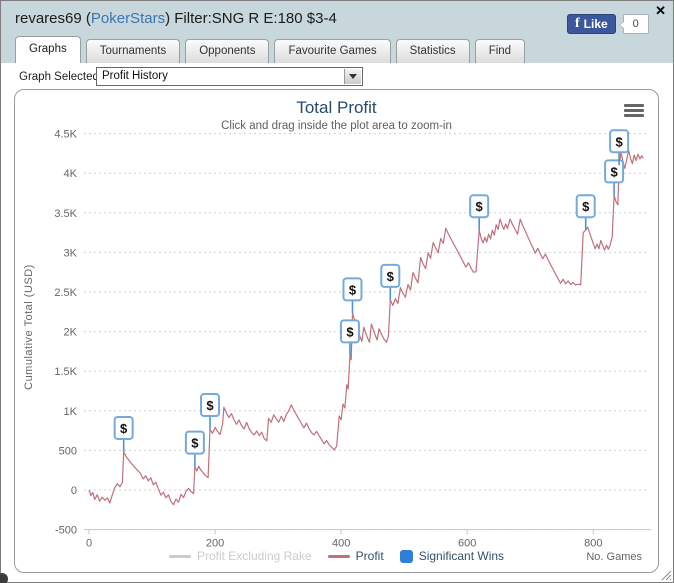 This screenshot has width=674, height=583. I want to click on y-tick-label: 4.5K, so click(65, 135).